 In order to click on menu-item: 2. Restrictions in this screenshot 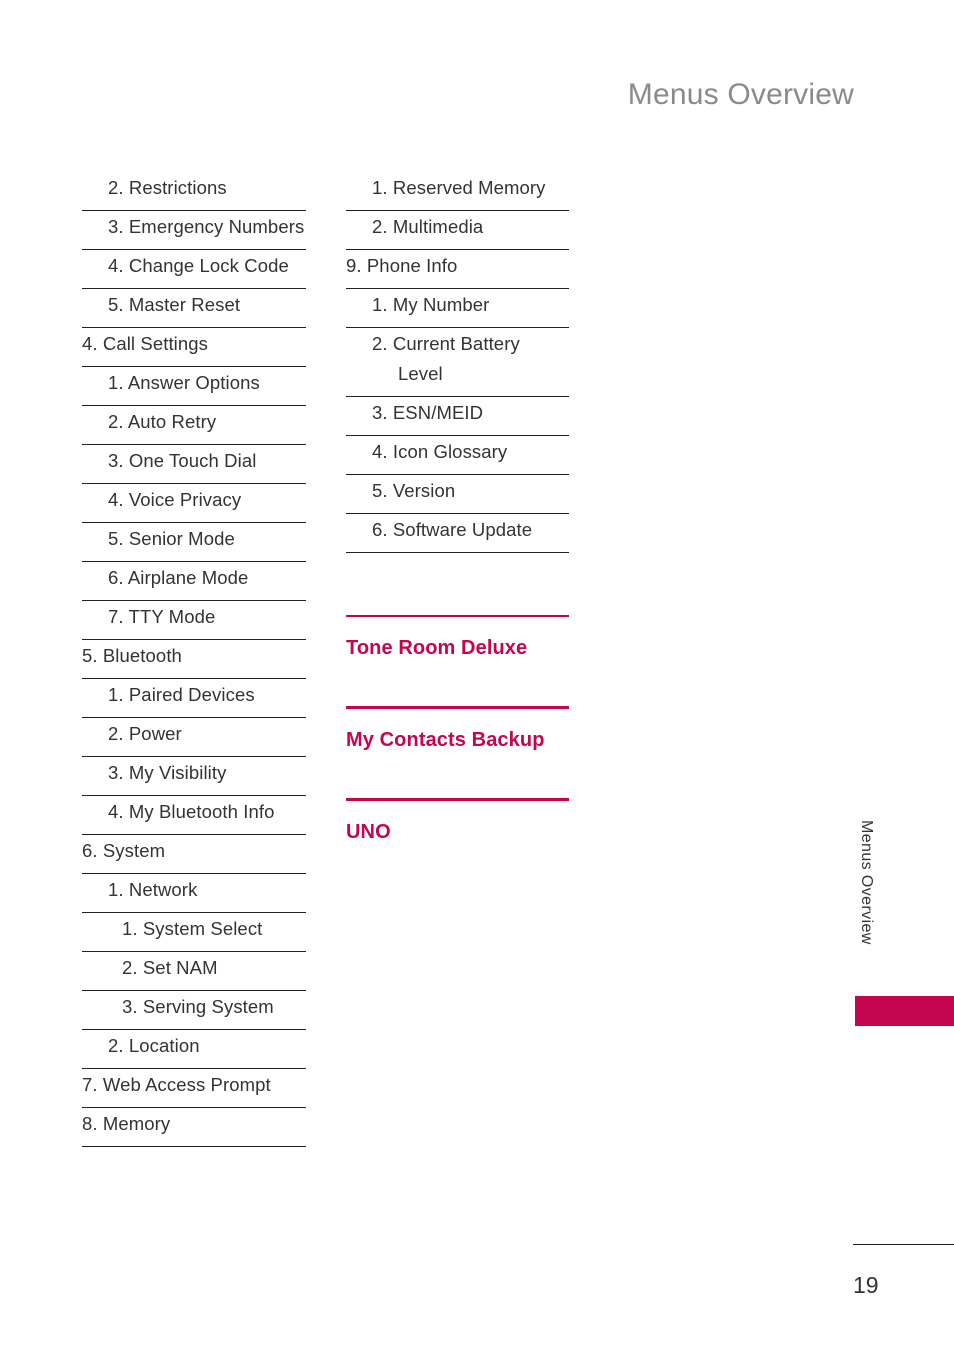, I will do `click(194, 191)`.